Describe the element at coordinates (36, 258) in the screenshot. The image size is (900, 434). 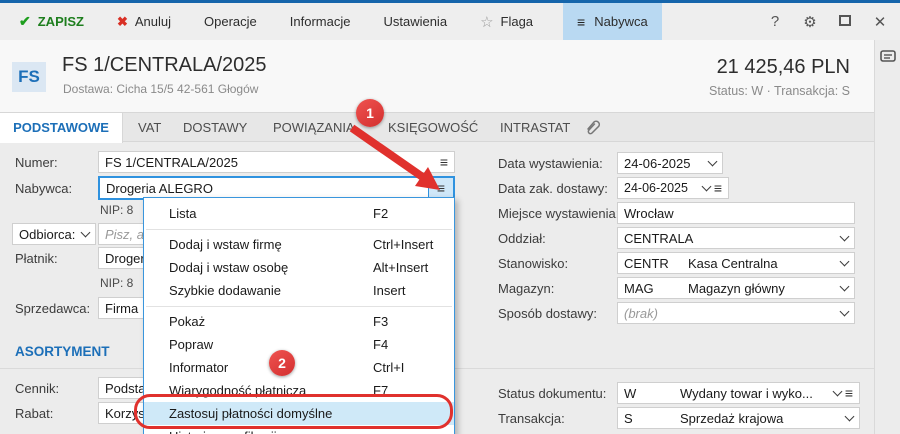
I see `platnik-label: Płatnik:` at that location.